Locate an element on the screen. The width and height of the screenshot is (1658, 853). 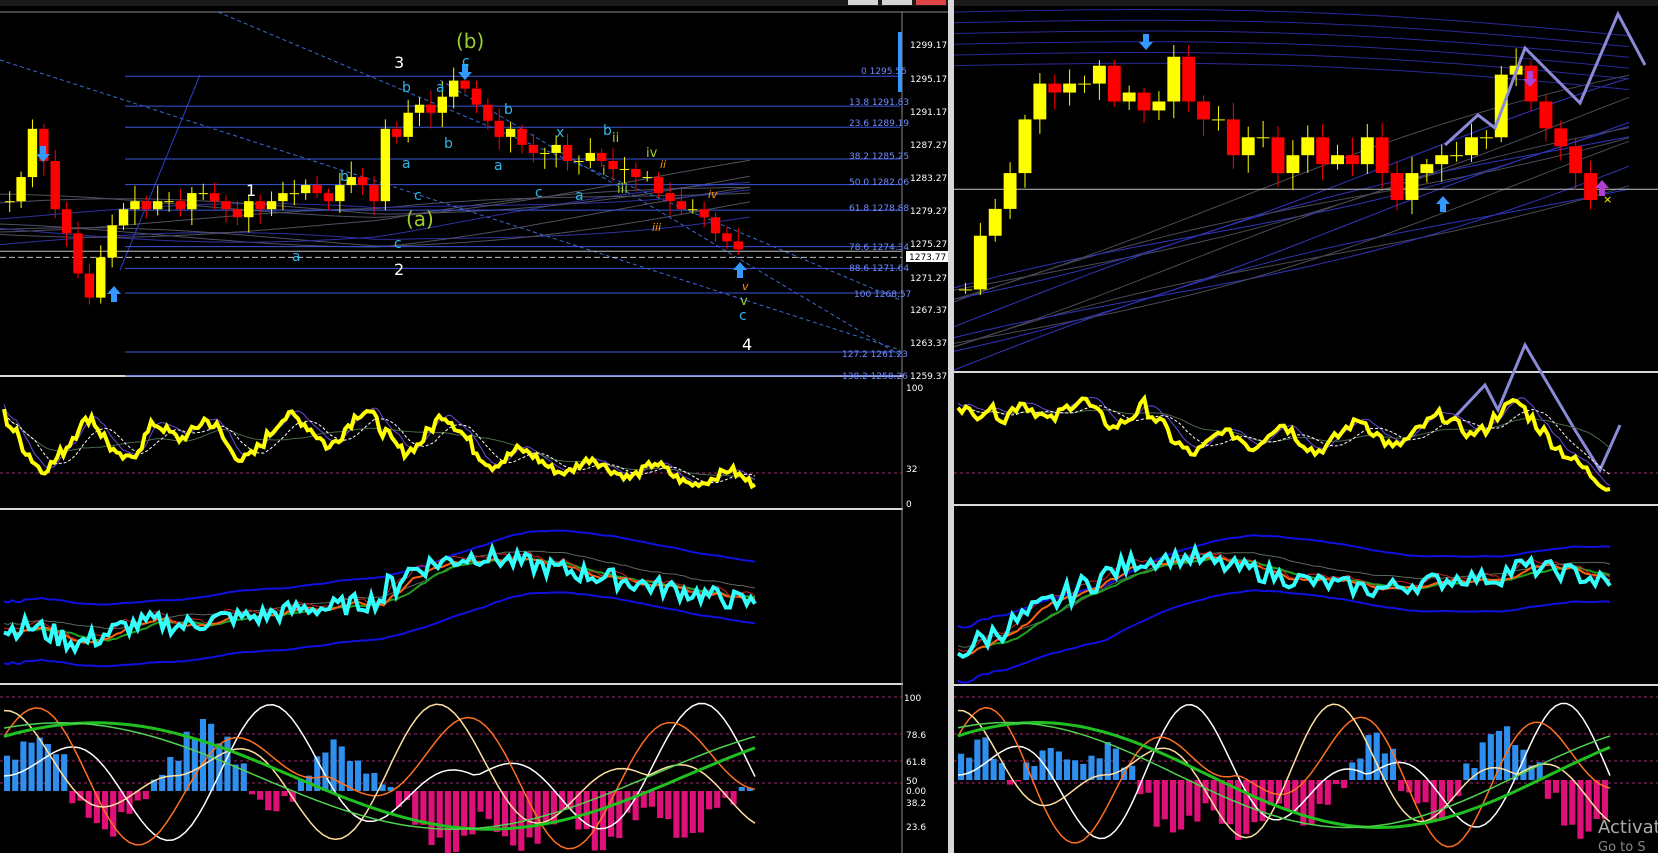
fib-label-13-8: 13.8 1291.83 is located at coordinates (879, 103).